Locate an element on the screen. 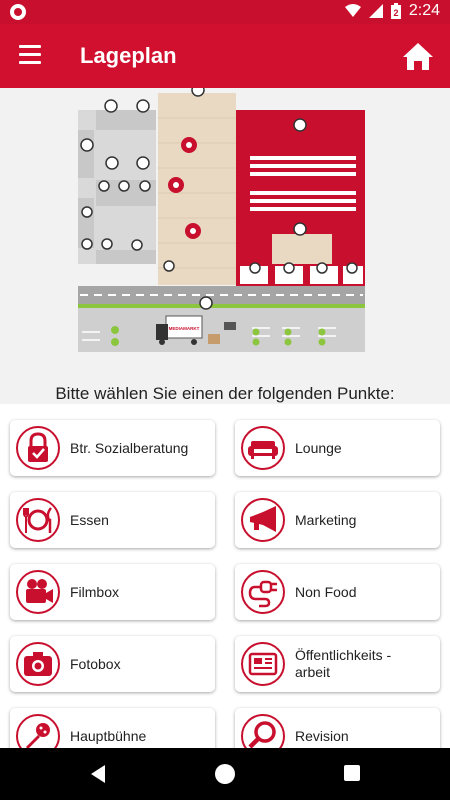 Image resolution: width=450 pixels, height=800 pixels. magnifier-icon is located at coordinates (263, 731).